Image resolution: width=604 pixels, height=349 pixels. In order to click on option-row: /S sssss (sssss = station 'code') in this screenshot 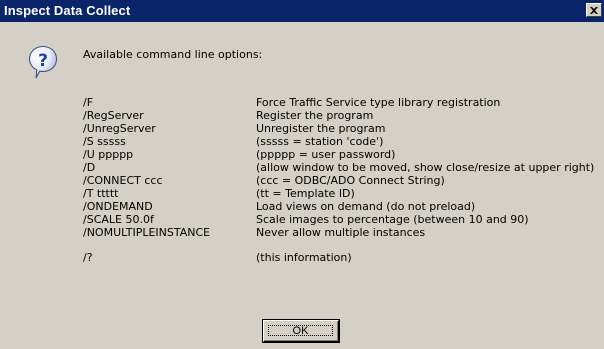, I will do `click(340, 141)`.